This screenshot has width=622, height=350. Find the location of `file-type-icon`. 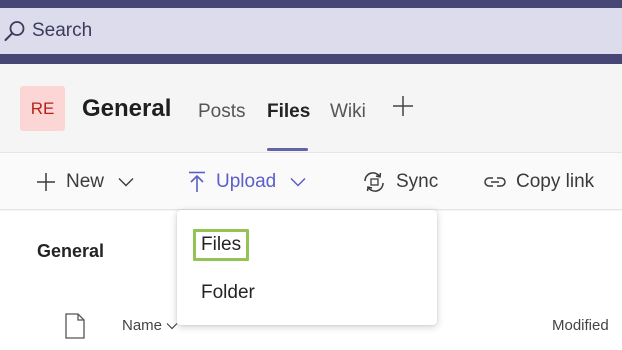

file-type-icon is located at coordinates (75, 326).